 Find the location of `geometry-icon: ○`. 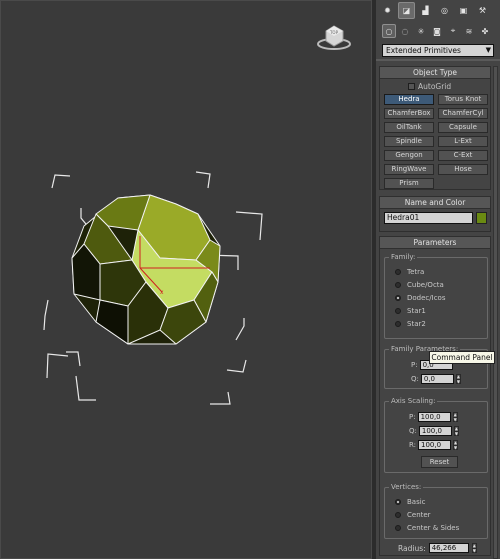

geometry-icon: ○ is located at coordinates (389, 31).